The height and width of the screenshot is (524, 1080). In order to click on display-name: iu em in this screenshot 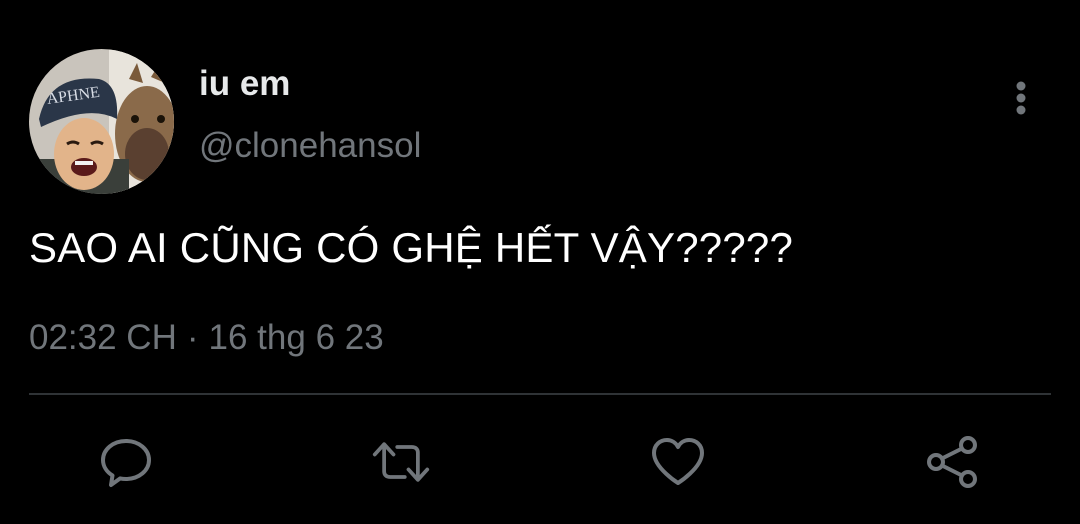, I will do `click(244, 84)`.